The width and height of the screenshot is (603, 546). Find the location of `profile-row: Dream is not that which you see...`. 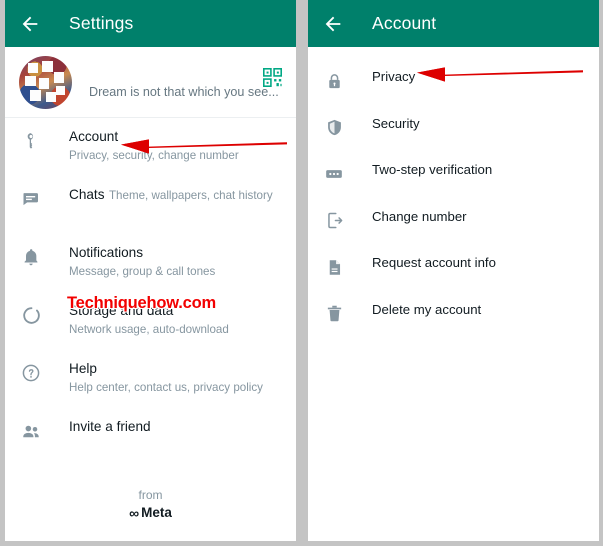

profile-row: Dream is not that which you see... is located at coordinates (150, 82).